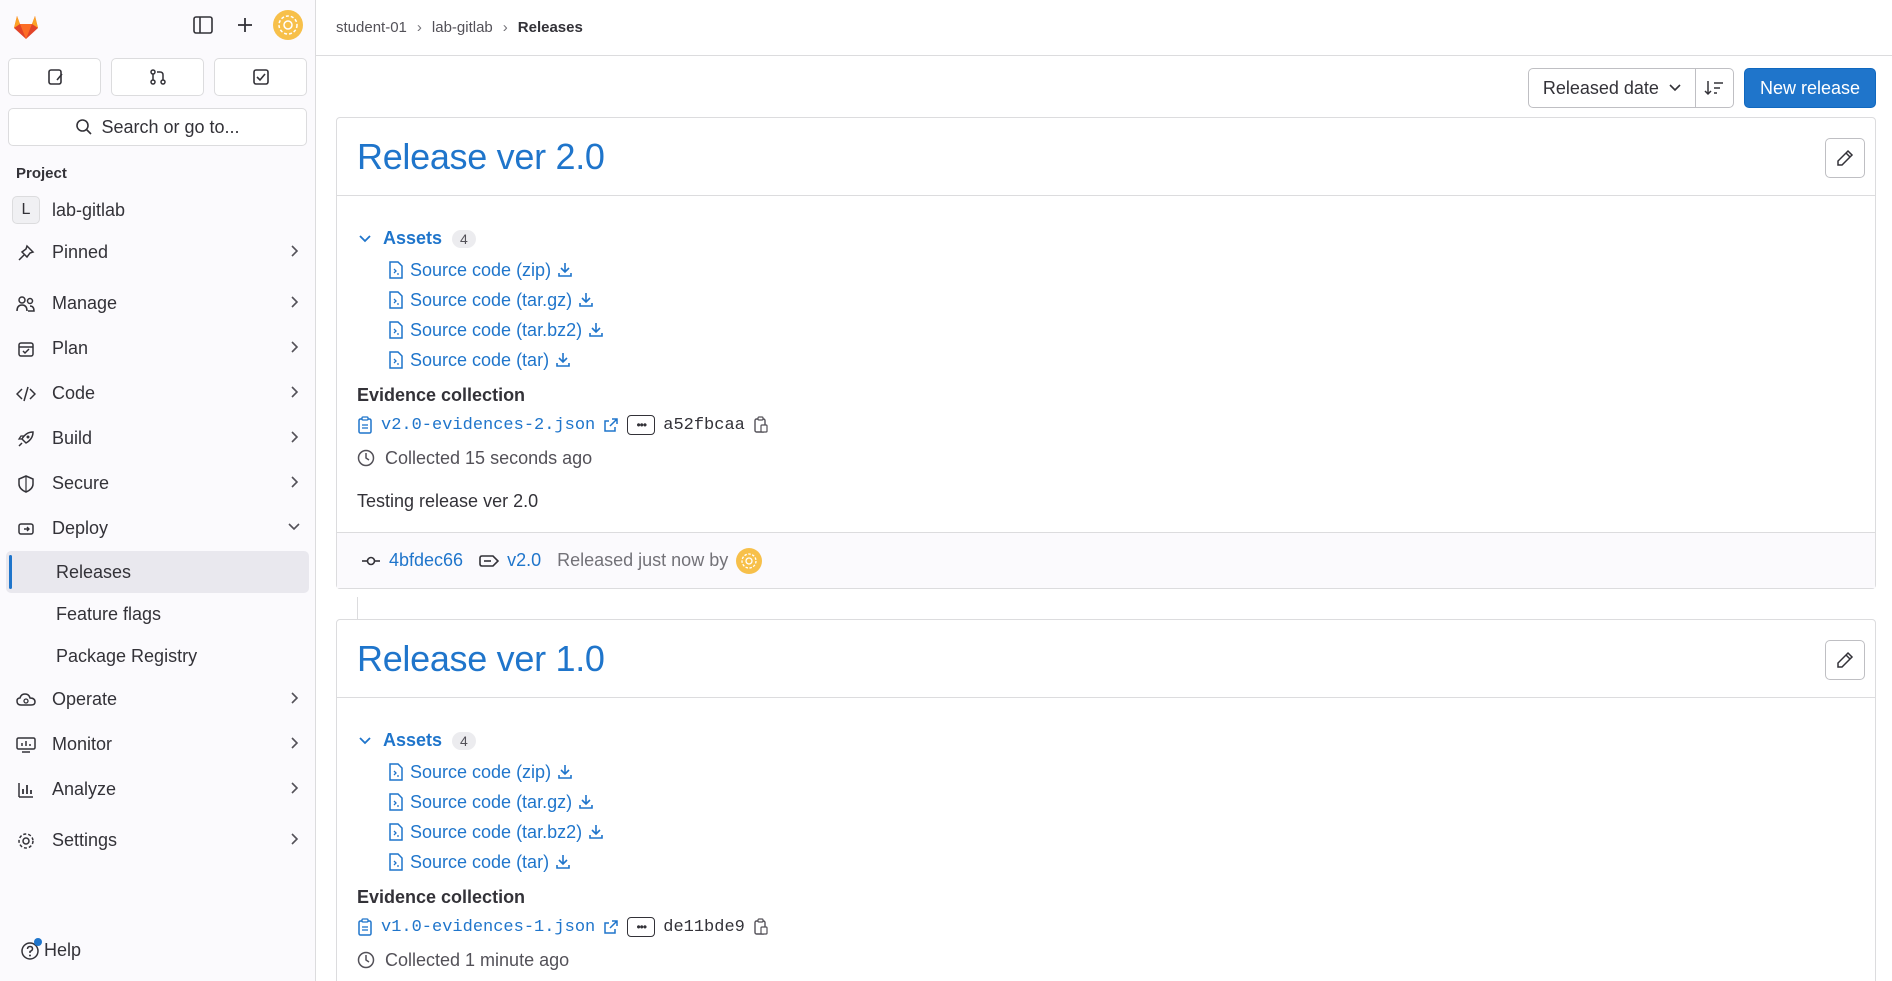 This screenshot has width=1892, height=981. What do you see at coordinates (157, 840) in the screenshot?
I see `nav-item-settings: Settings` at bounding box center [157, 840].